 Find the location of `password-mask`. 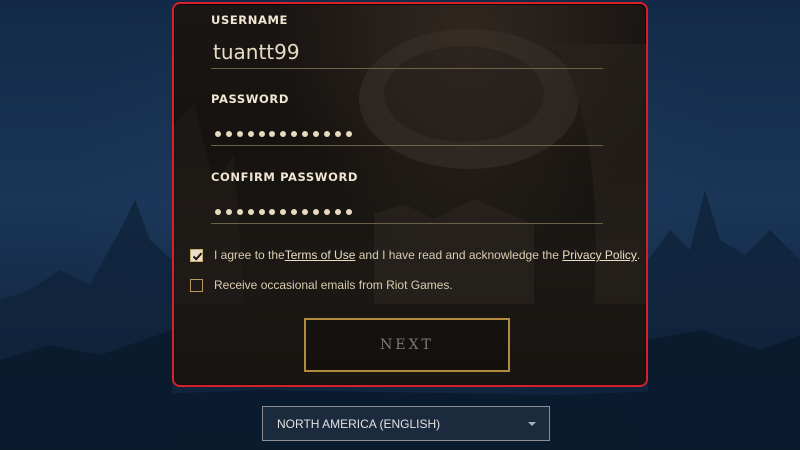

password-mask is located at coordinates (283, 134).